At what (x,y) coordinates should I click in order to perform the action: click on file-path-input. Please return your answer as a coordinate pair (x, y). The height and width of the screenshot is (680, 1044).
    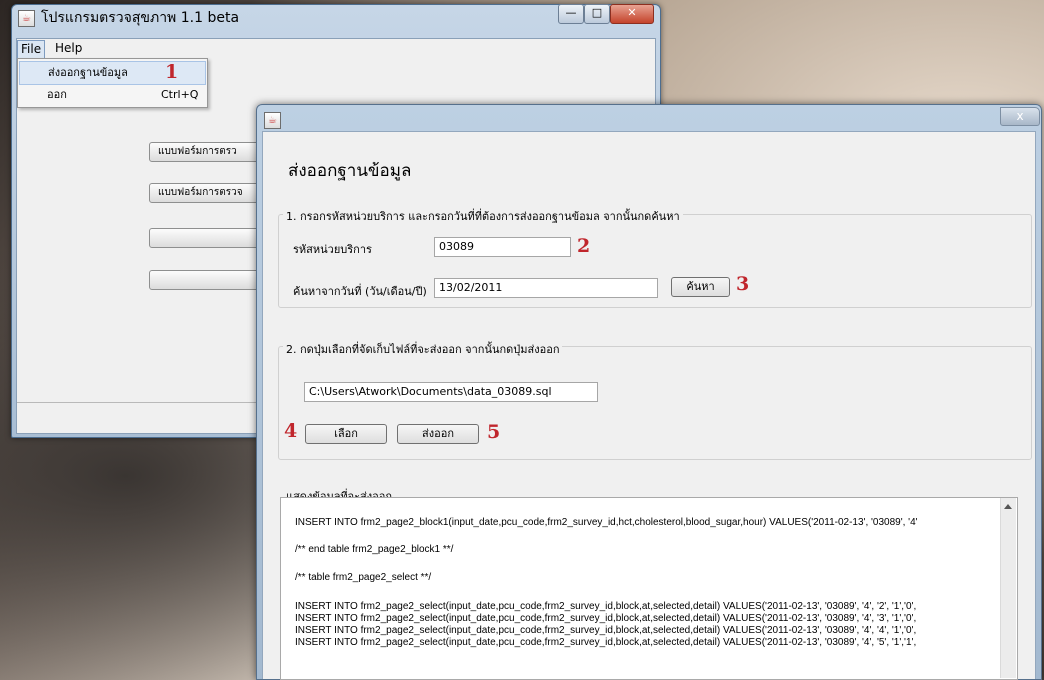
    Looking at the image, I should click on (451, 392).